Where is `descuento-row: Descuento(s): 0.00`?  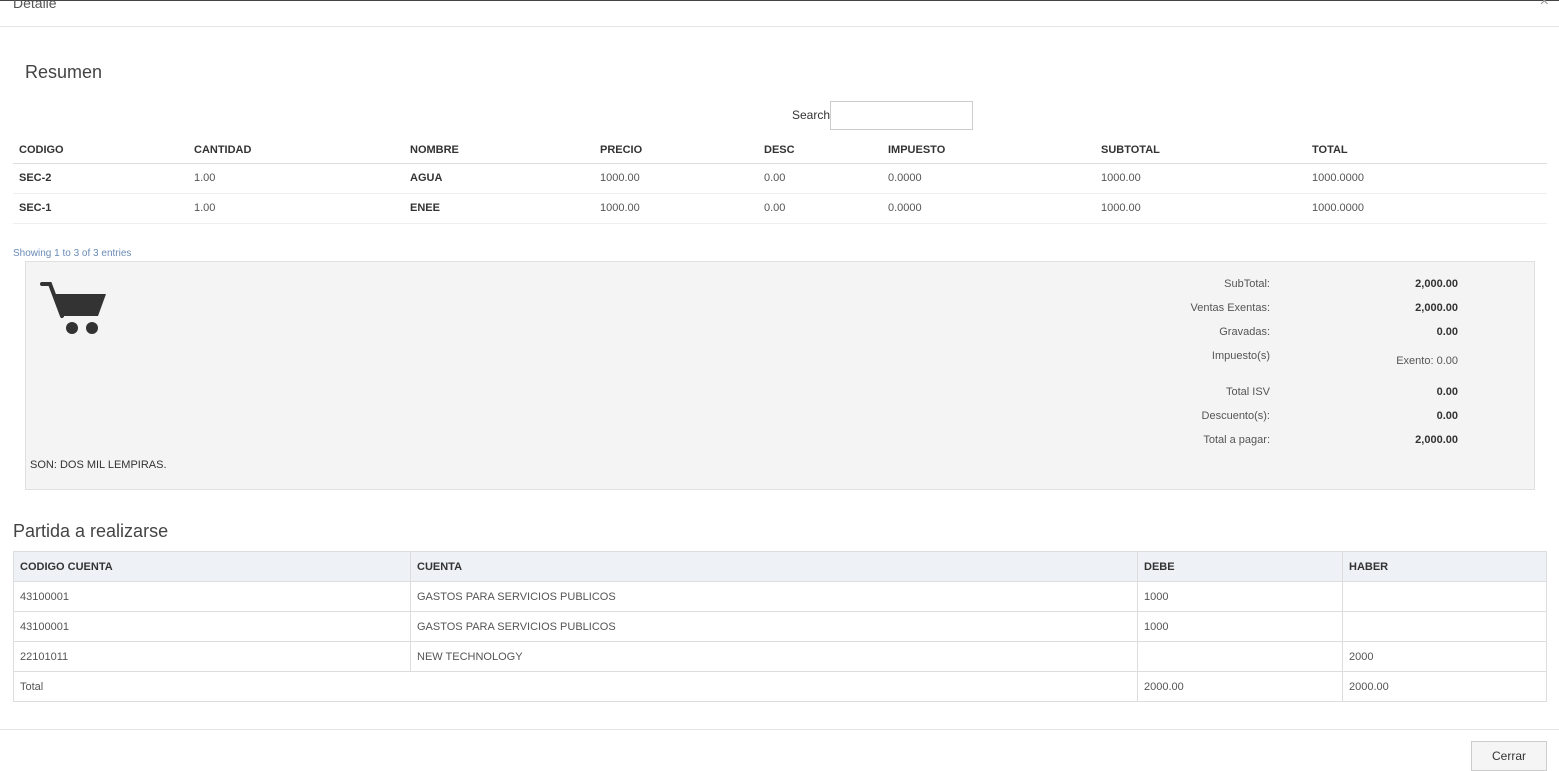
descuento-row: Descuento(s): 0.00 is located at coordinates (1292, 420).